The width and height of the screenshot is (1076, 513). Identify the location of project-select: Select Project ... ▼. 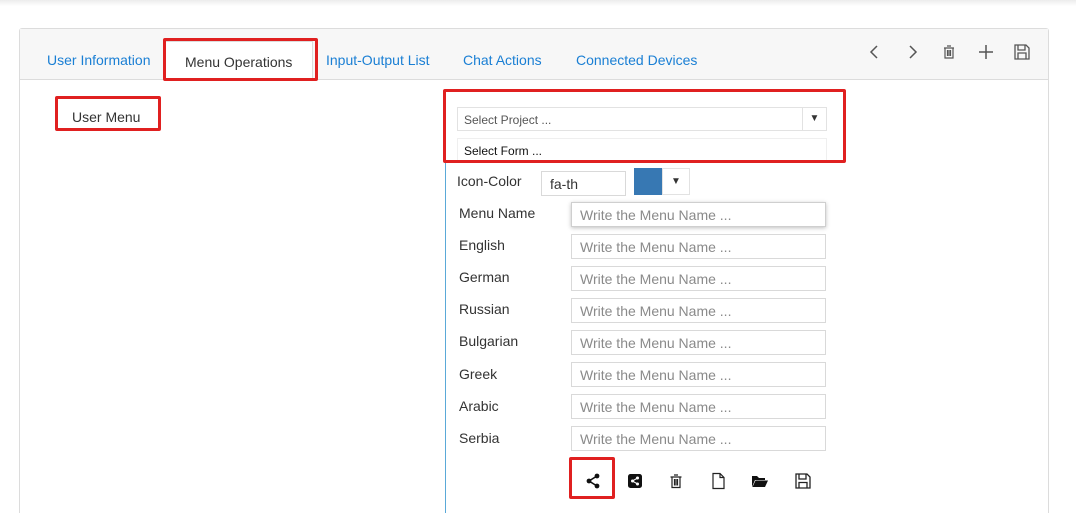
(642, 119).